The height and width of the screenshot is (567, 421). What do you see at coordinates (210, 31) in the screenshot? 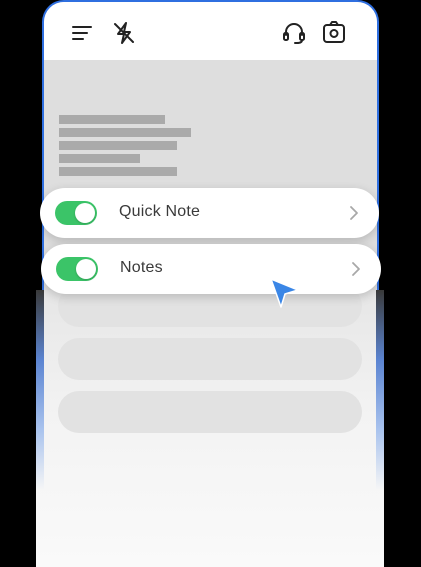
I see `top-toolbar` at bounding box center [210, 31].